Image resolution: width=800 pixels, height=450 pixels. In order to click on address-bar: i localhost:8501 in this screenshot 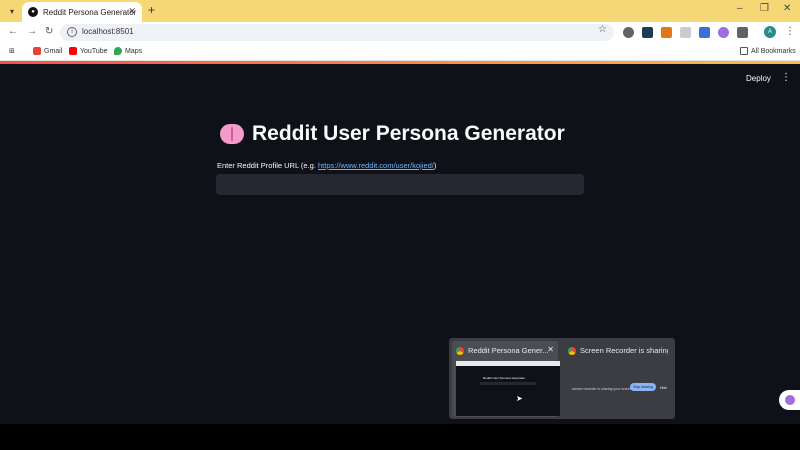, I will do `click(337, 32)`.